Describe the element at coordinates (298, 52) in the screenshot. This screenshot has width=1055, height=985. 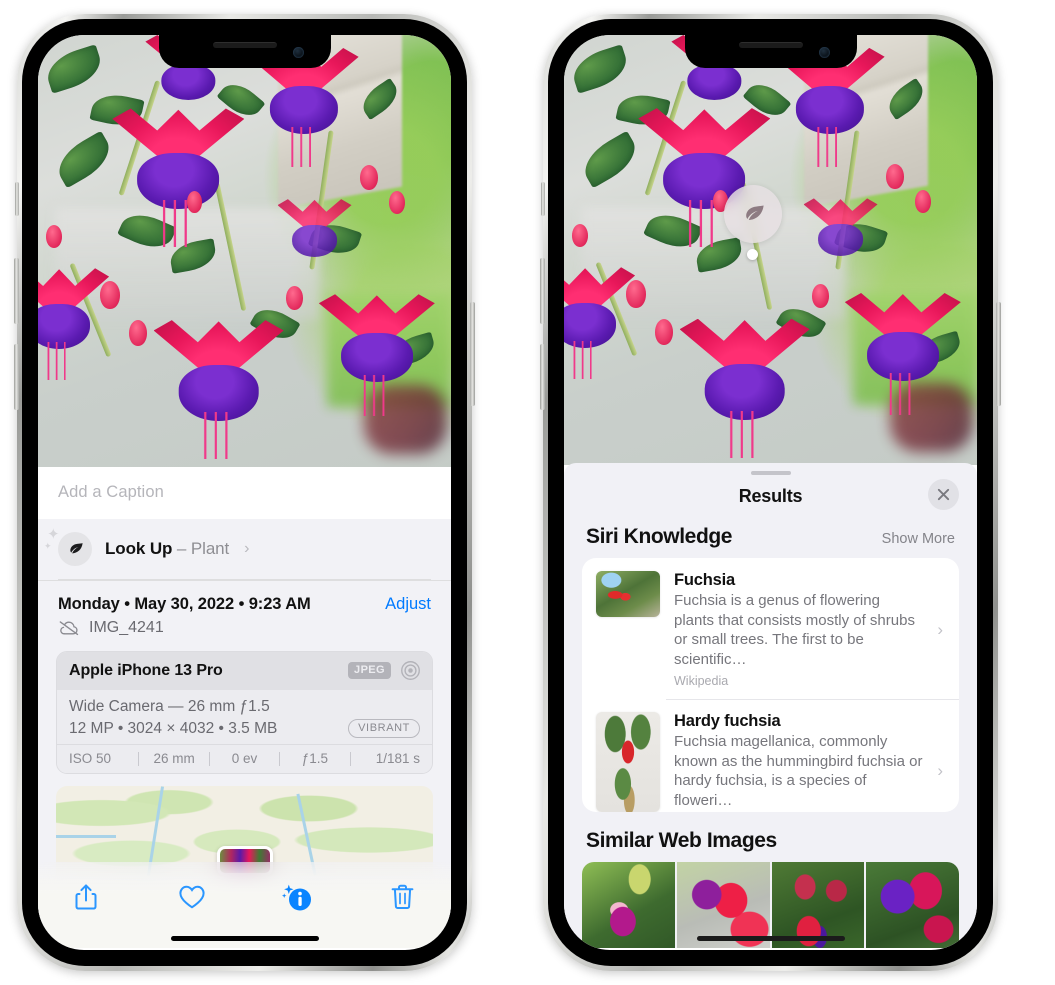
I see `front-camera-icon` at that location.